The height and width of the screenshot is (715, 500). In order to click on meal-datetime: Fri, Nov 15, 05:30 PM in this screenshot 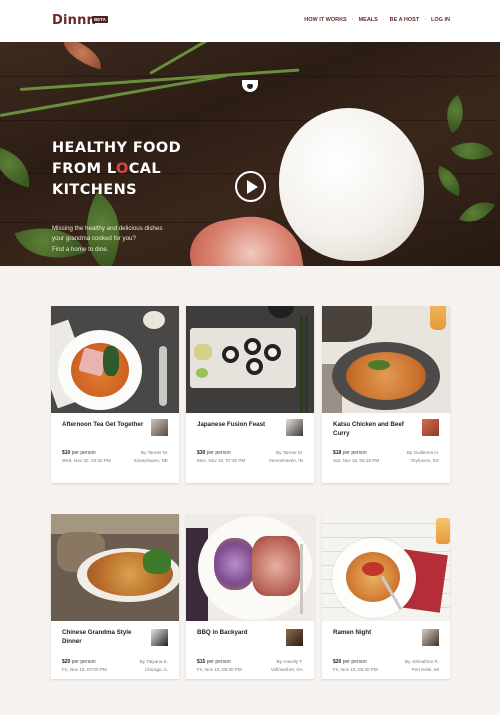, I will do `click(355, 669)`.